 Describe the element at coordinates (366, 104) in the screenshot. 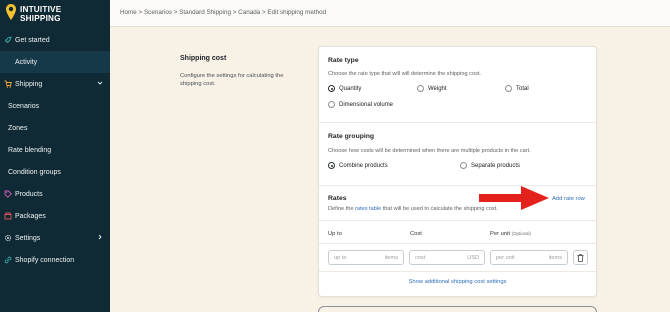

I see `radio-label: Dimensional volume` at that location.